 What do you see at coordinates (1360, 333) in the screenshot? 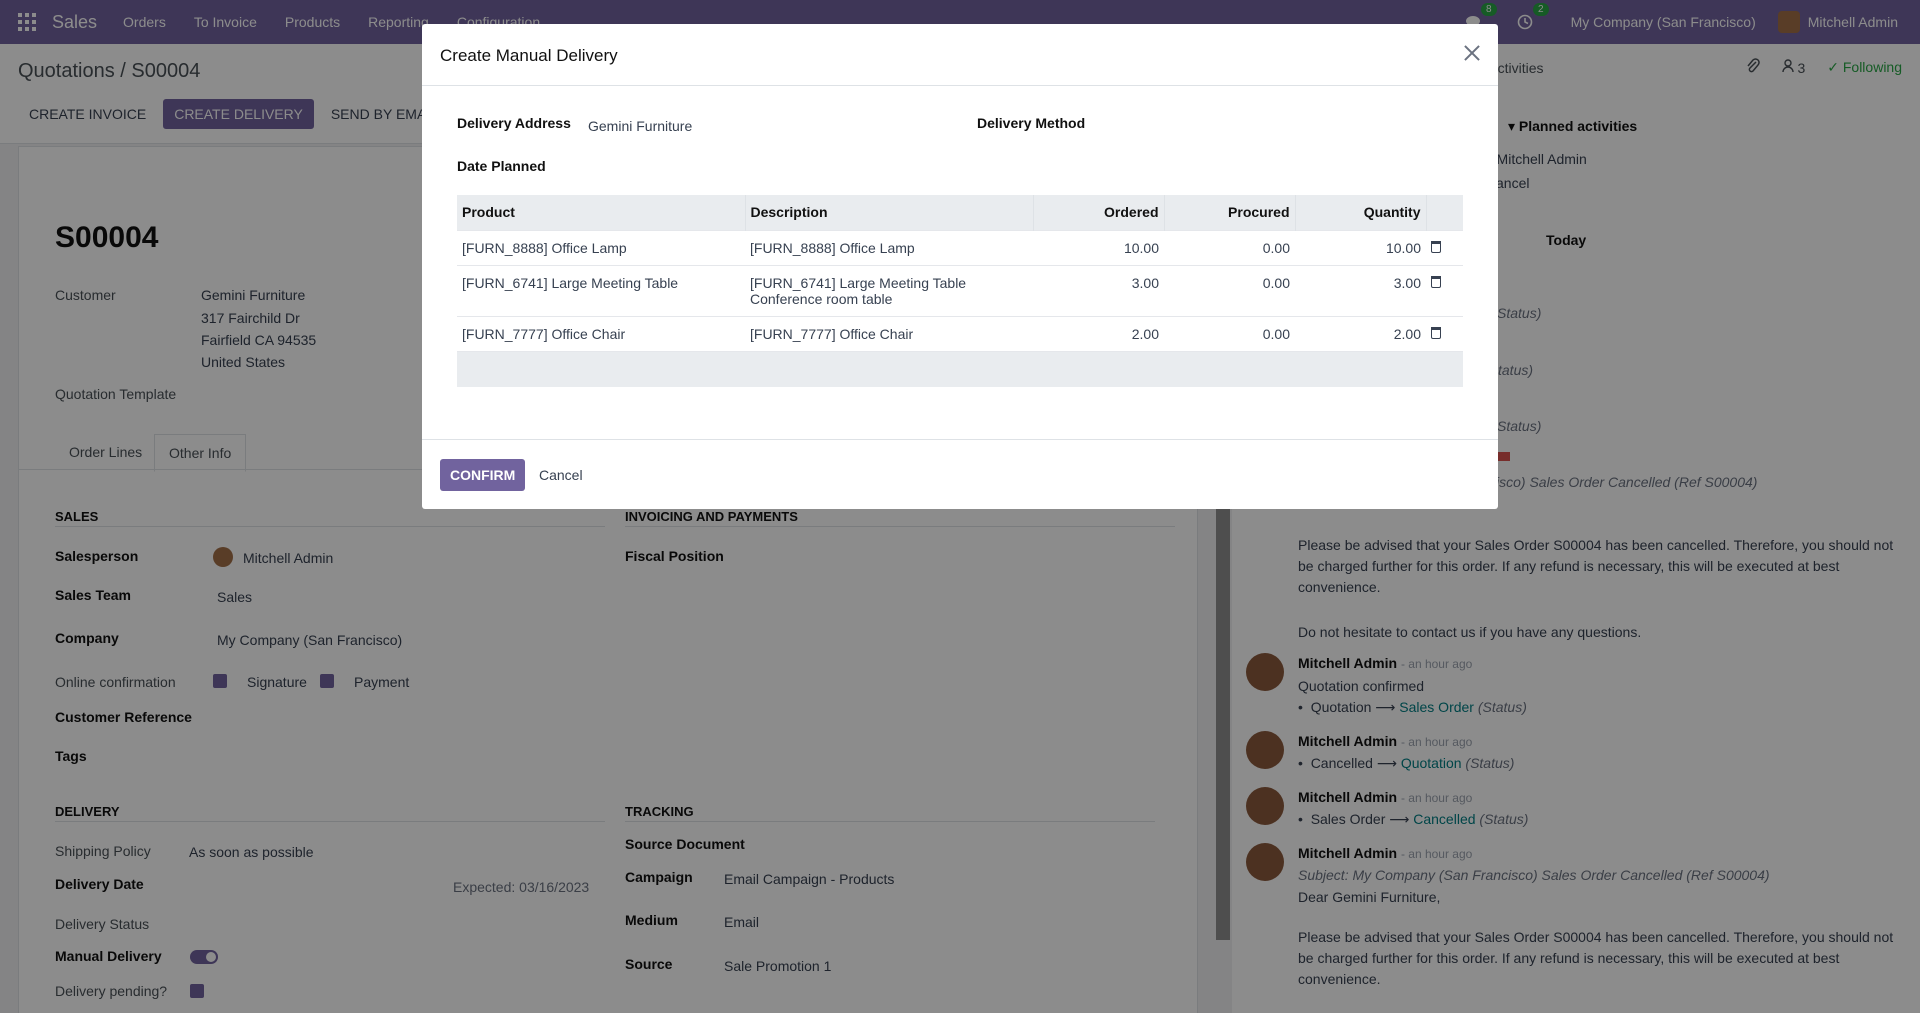
I see `quantity-cell: 2.00` at bounding box center [1360, 333].